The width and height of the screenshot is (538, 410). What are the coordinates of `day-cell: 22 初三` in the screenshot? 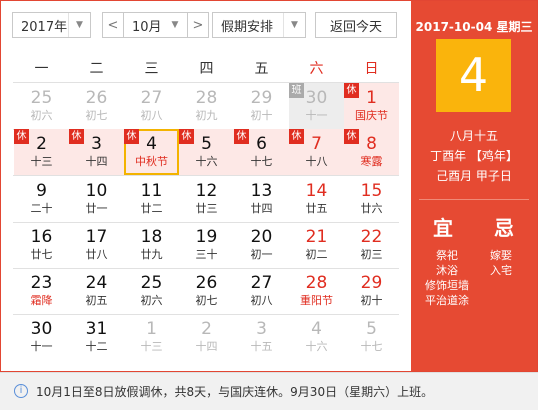 It's located at (371, 245).